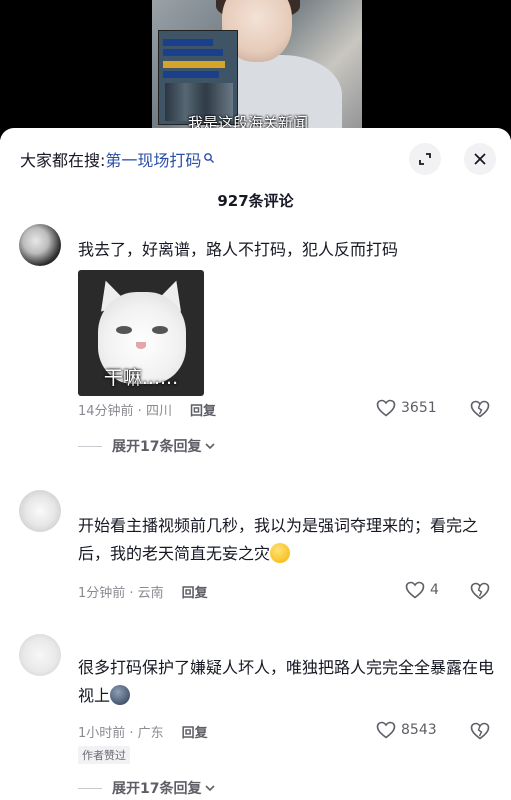 This screenshot has height=800, width=511. What do you see at coordinates (238, 249) in the screenshot?
I see `comment-text: 我去了，好离谱，路人不打码，犯人反而打码` at bounding box center [238, 249].